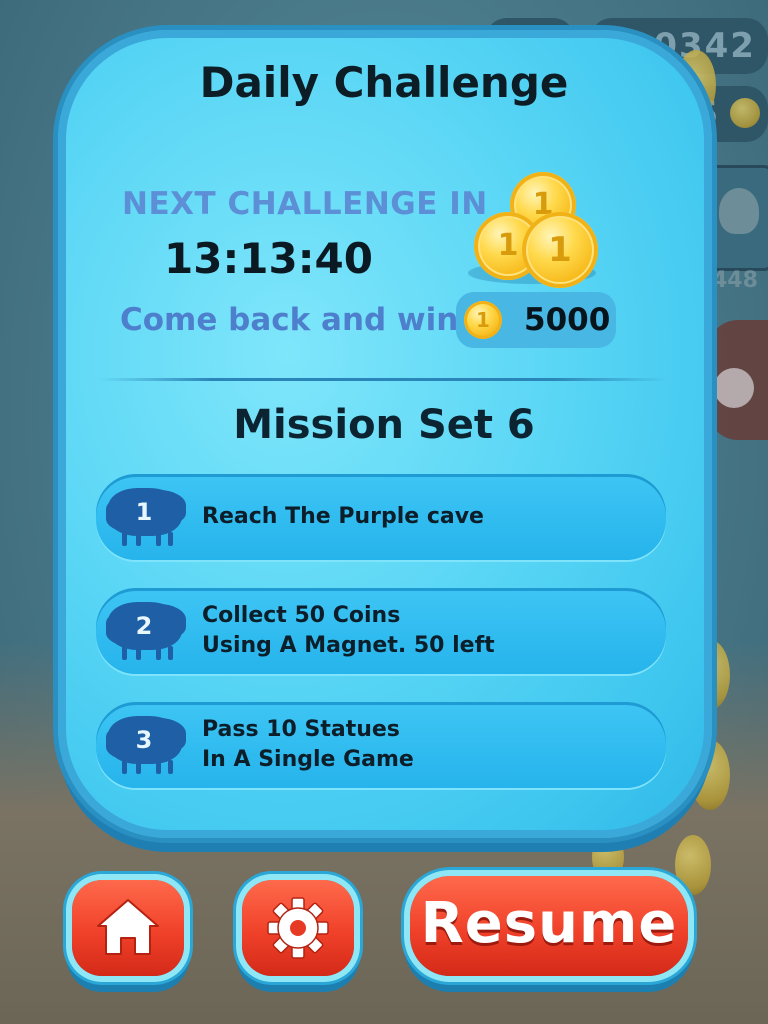 This screenshot has height=1024, width=768. I want to click on mission-set-title: Mission Set 6, so click(384, 425).